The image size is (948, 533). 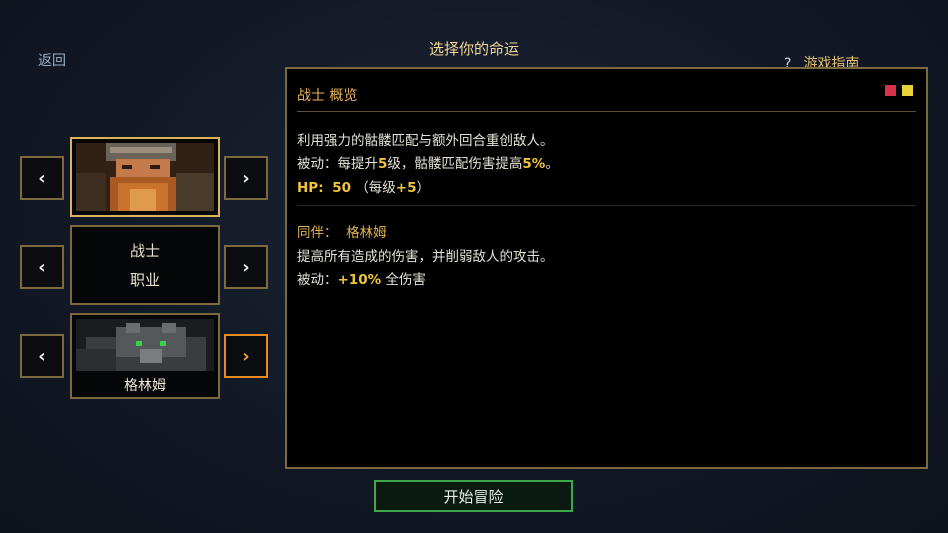 What do you see at coordinates (363, 188) in the screenshot?
I see `class-hp: HP: 50 （每级+5）` at bounding box center [363, 188].